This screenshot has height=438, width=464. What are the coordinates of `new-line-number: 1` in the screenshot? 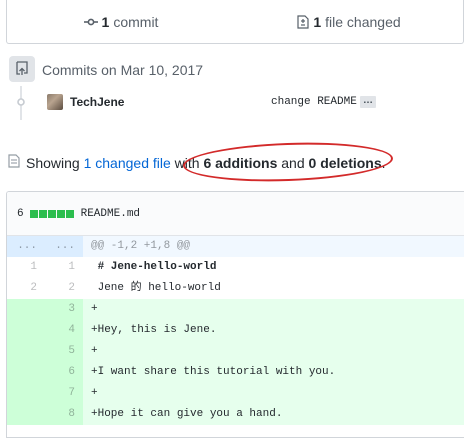 It's located at (64, 267).